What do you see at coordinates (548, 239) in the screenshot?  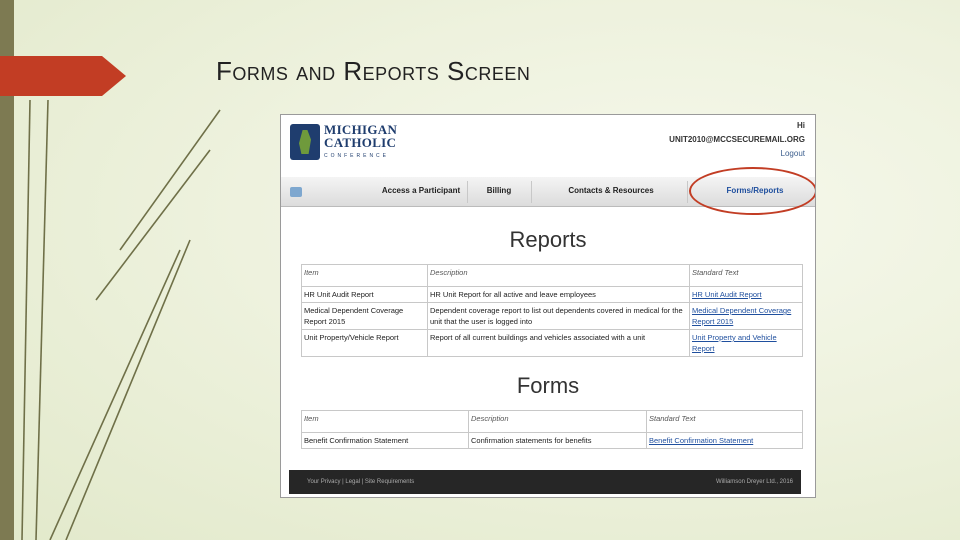 I see `reports-heading: Reports` at bounding box center [548, 239].